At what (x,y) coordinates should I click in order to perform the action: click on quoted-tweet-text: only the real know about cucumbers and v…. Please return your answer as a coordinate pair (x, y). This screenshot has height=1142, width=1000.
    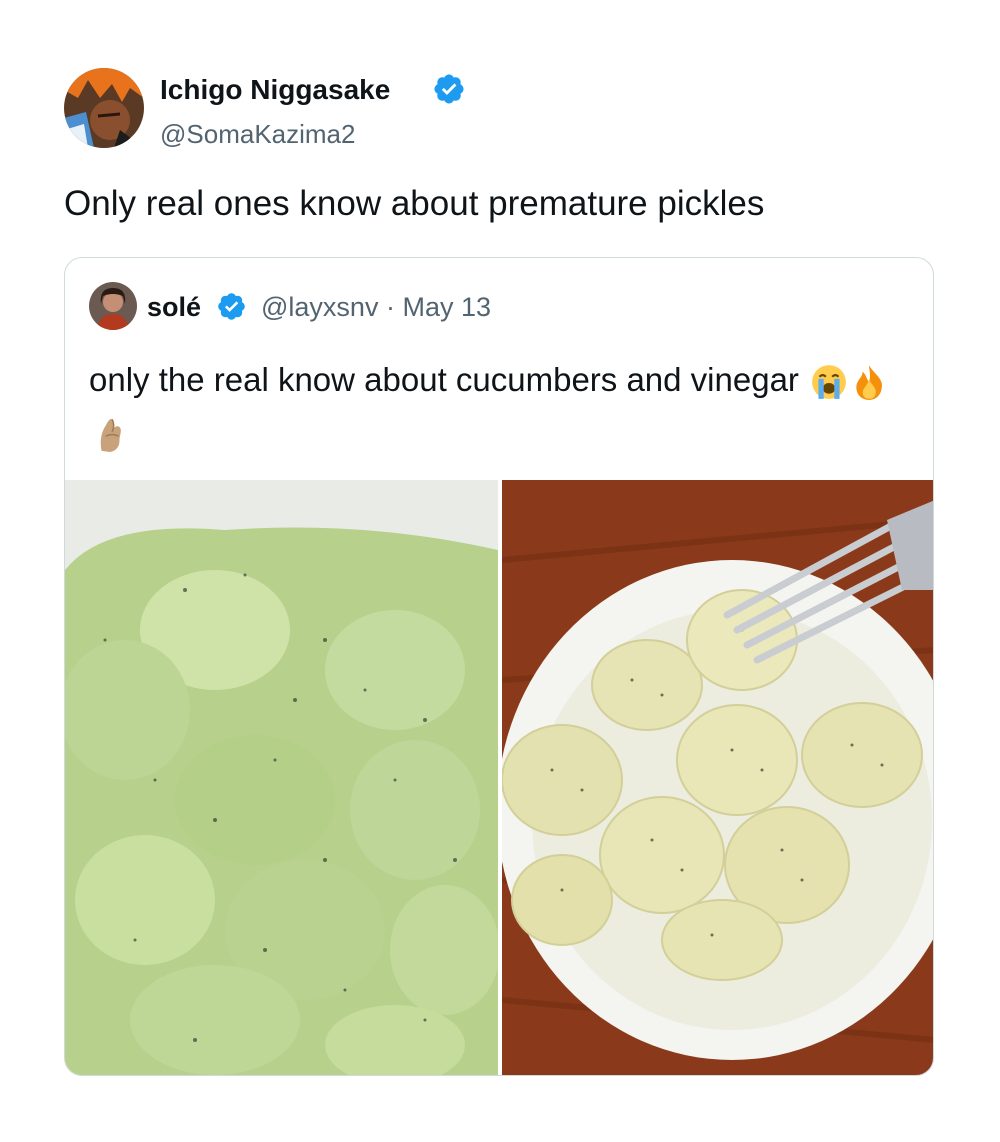
    Looking at the image, I should click on (444, 379).